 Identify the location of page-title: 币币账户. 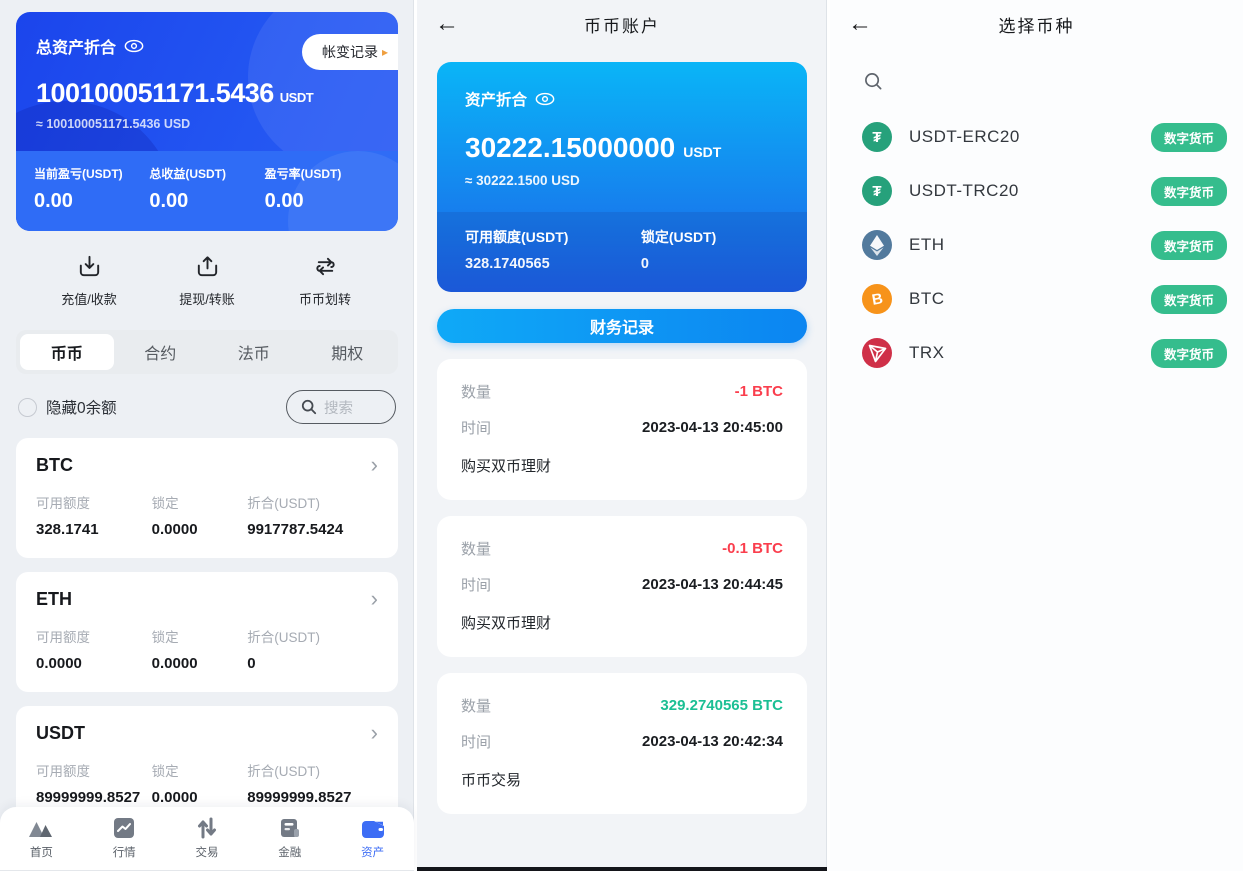
(622, 26).